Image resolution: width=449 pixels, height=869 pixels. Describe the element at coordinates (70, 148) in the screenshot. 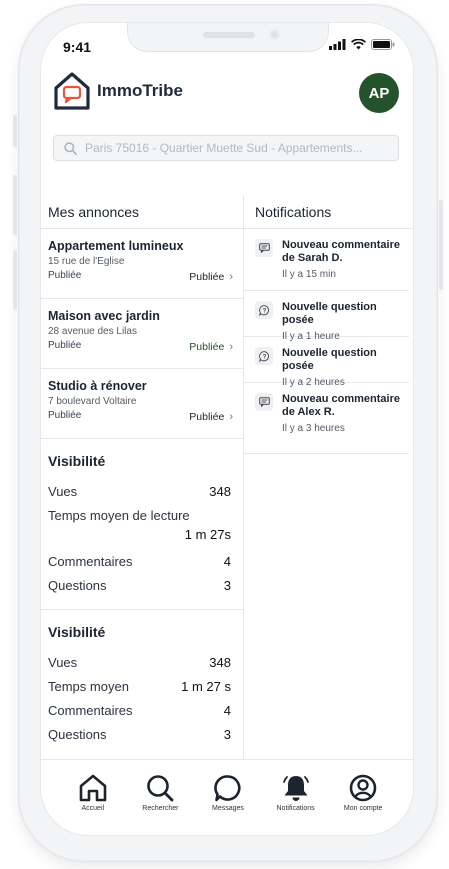

I see `search-icon` at that location.